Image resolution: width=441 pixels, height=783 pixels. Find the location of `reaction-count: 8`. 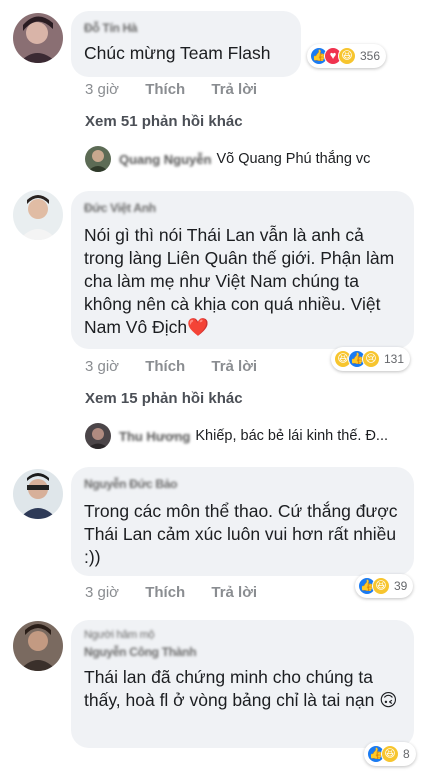

reaction-count: 8 is located at coordinates (406, 754).